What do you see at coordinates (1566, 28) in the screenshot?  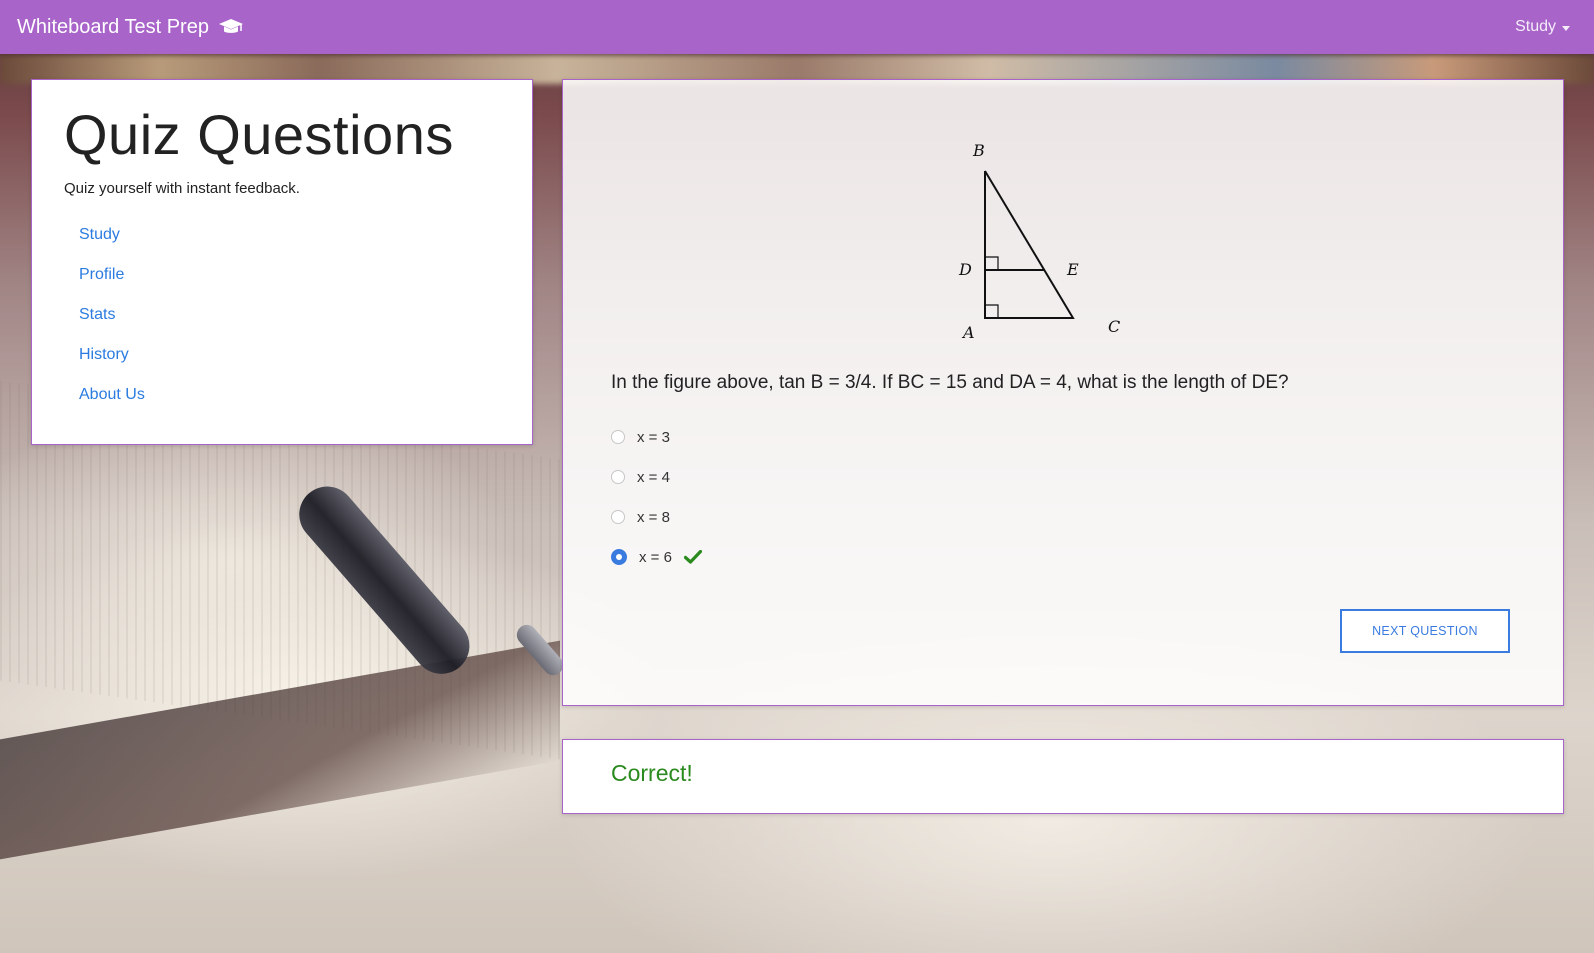 I see `caret-down-icon` at bounding box center [1566, 28].